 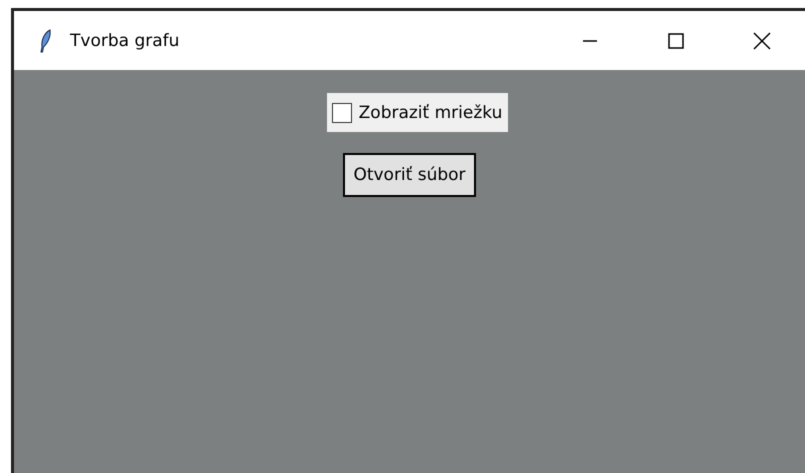 I want to click on window-title: Tvorba grafu, so click(x=125, y=40).